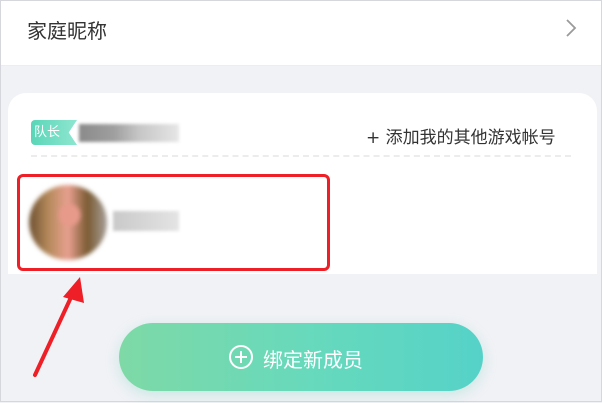 This screenshot has width=602, height=403. I want to click on bind-new-member-label: 绑定新成员, so click(313, 360).